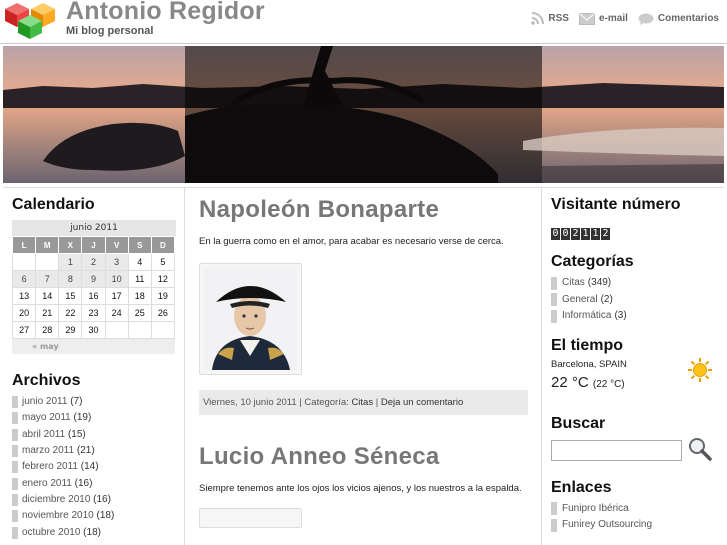  Describe the element at coordinates (570, 382) in the screenshot. I see `weather-temp-value: 22 °C` at that location.